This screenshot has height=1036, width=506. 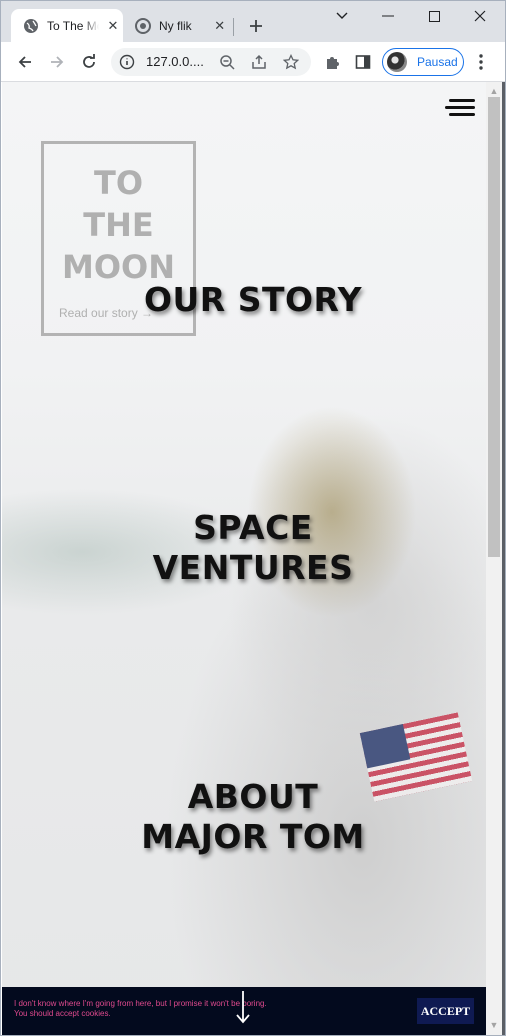 I want to click on nav-heading-about-major-tom: ABOUT MAJOR TOM, so click(x=253, y=817).